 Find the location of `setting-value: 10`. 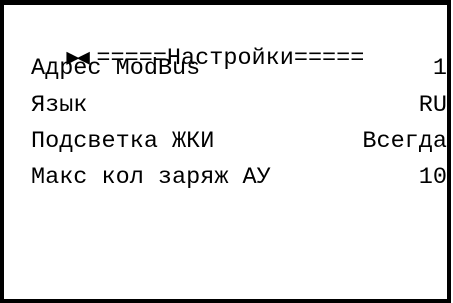

setting-value: 10 is located at coordinates (432, 177).